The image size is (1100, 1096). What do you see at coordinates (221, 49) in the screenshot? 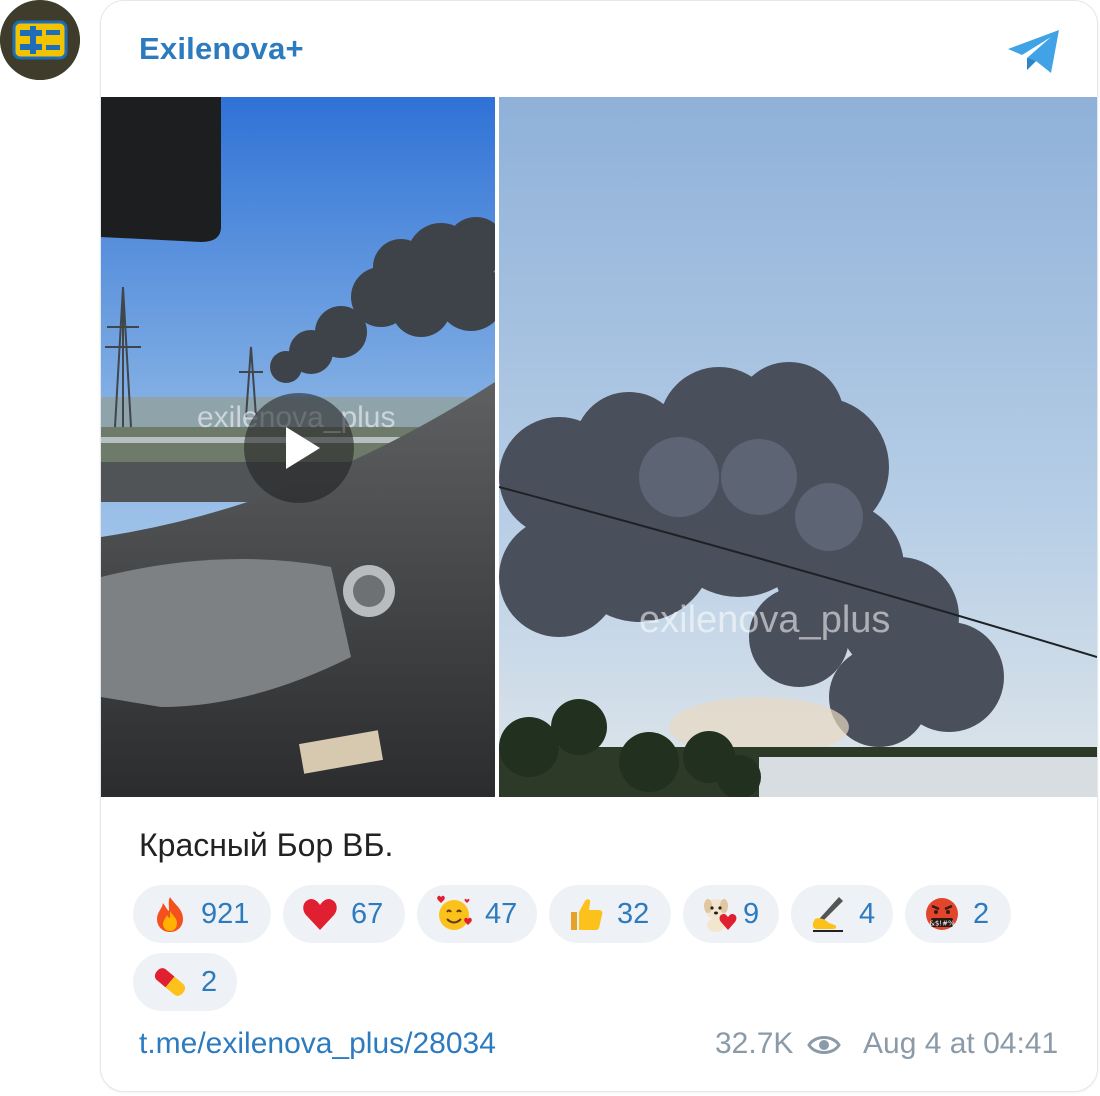
I see `channel-name-link: Exilenova+` at bounding box center [221, 49].